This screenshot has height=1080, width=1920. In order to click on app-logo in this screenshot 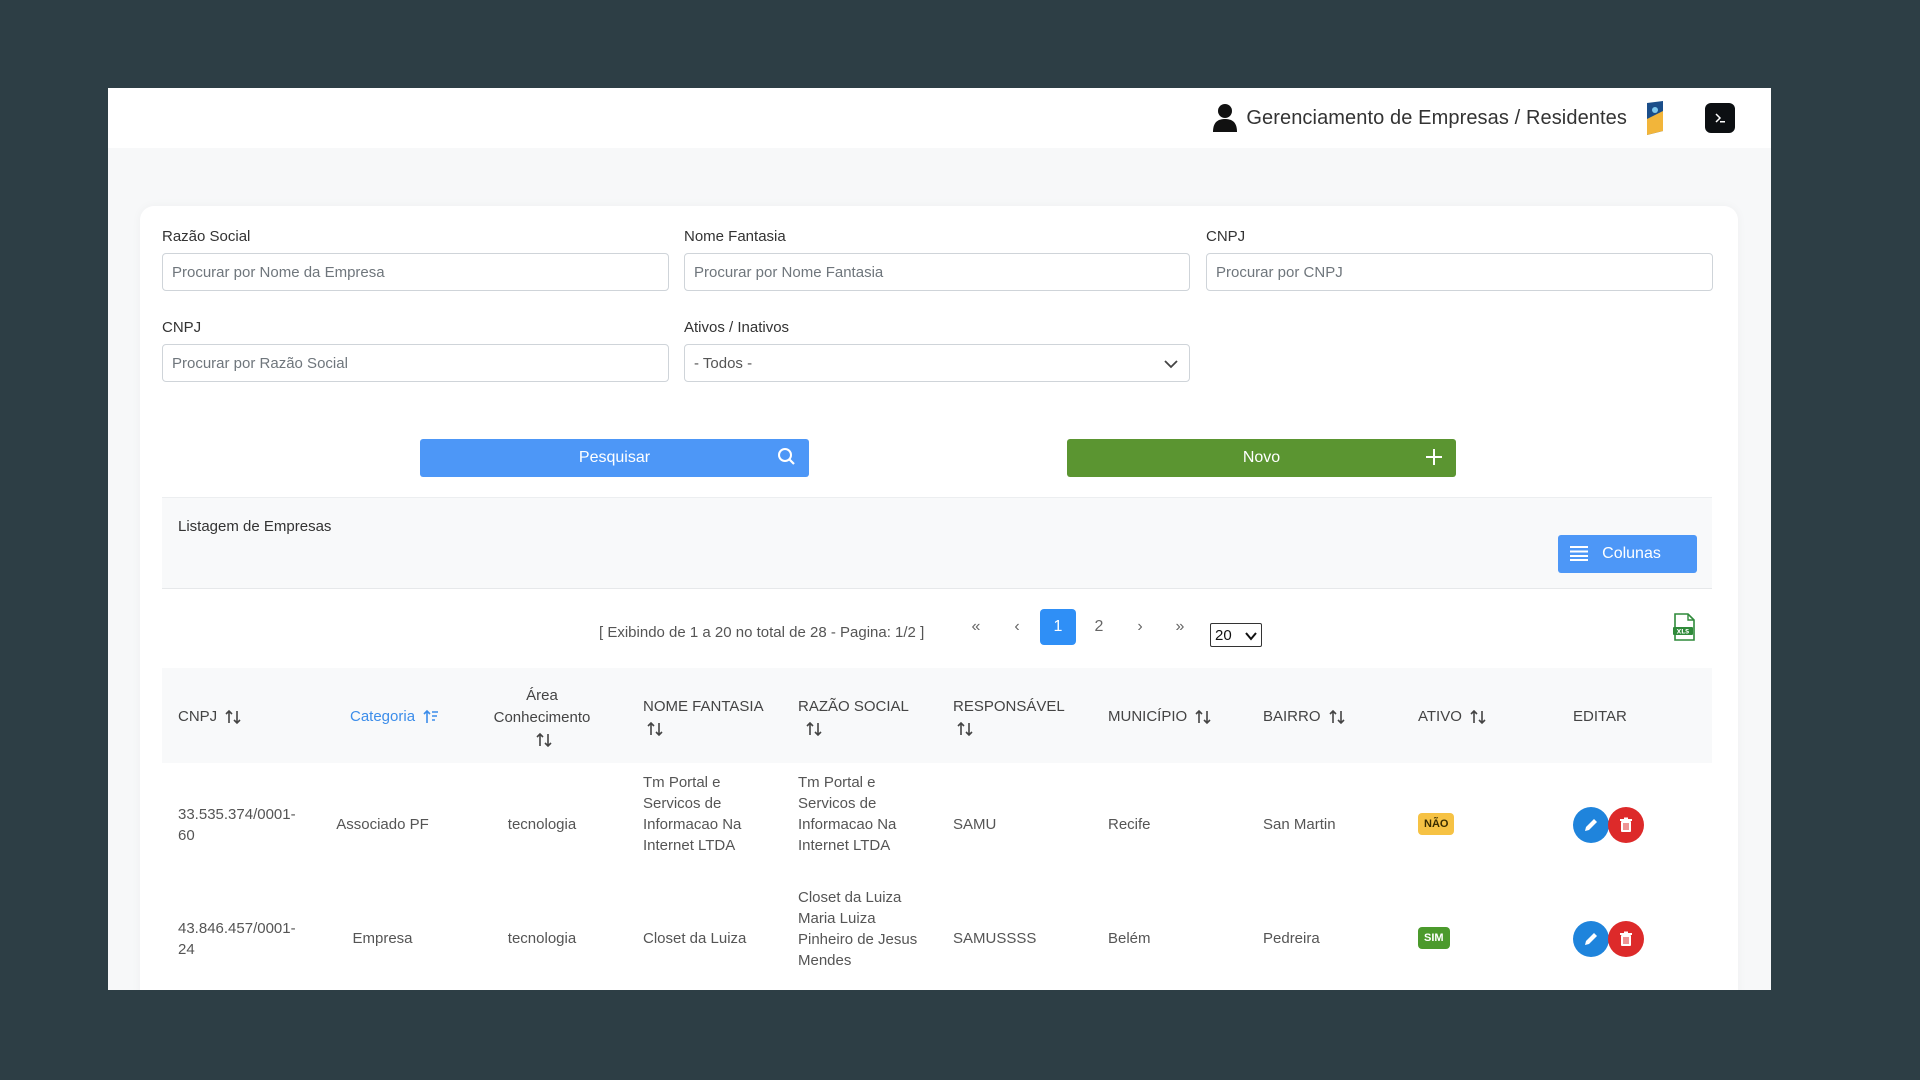, I will do `click(1720, 118)`.